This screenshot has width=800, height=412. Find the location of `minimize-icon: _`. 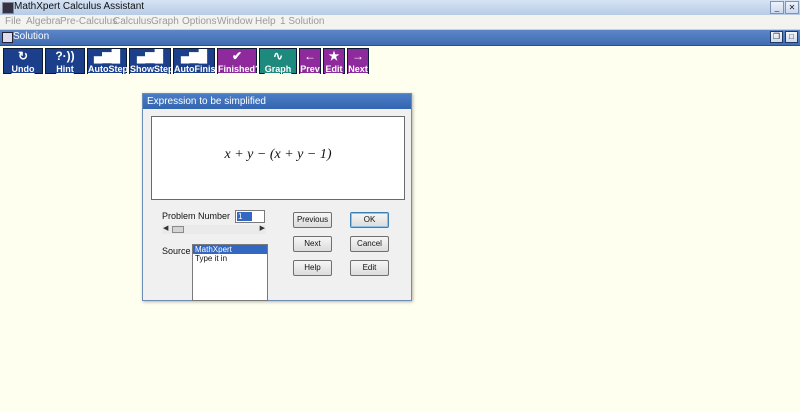

minimize-icon: _ is located at coordinates (777, 7).